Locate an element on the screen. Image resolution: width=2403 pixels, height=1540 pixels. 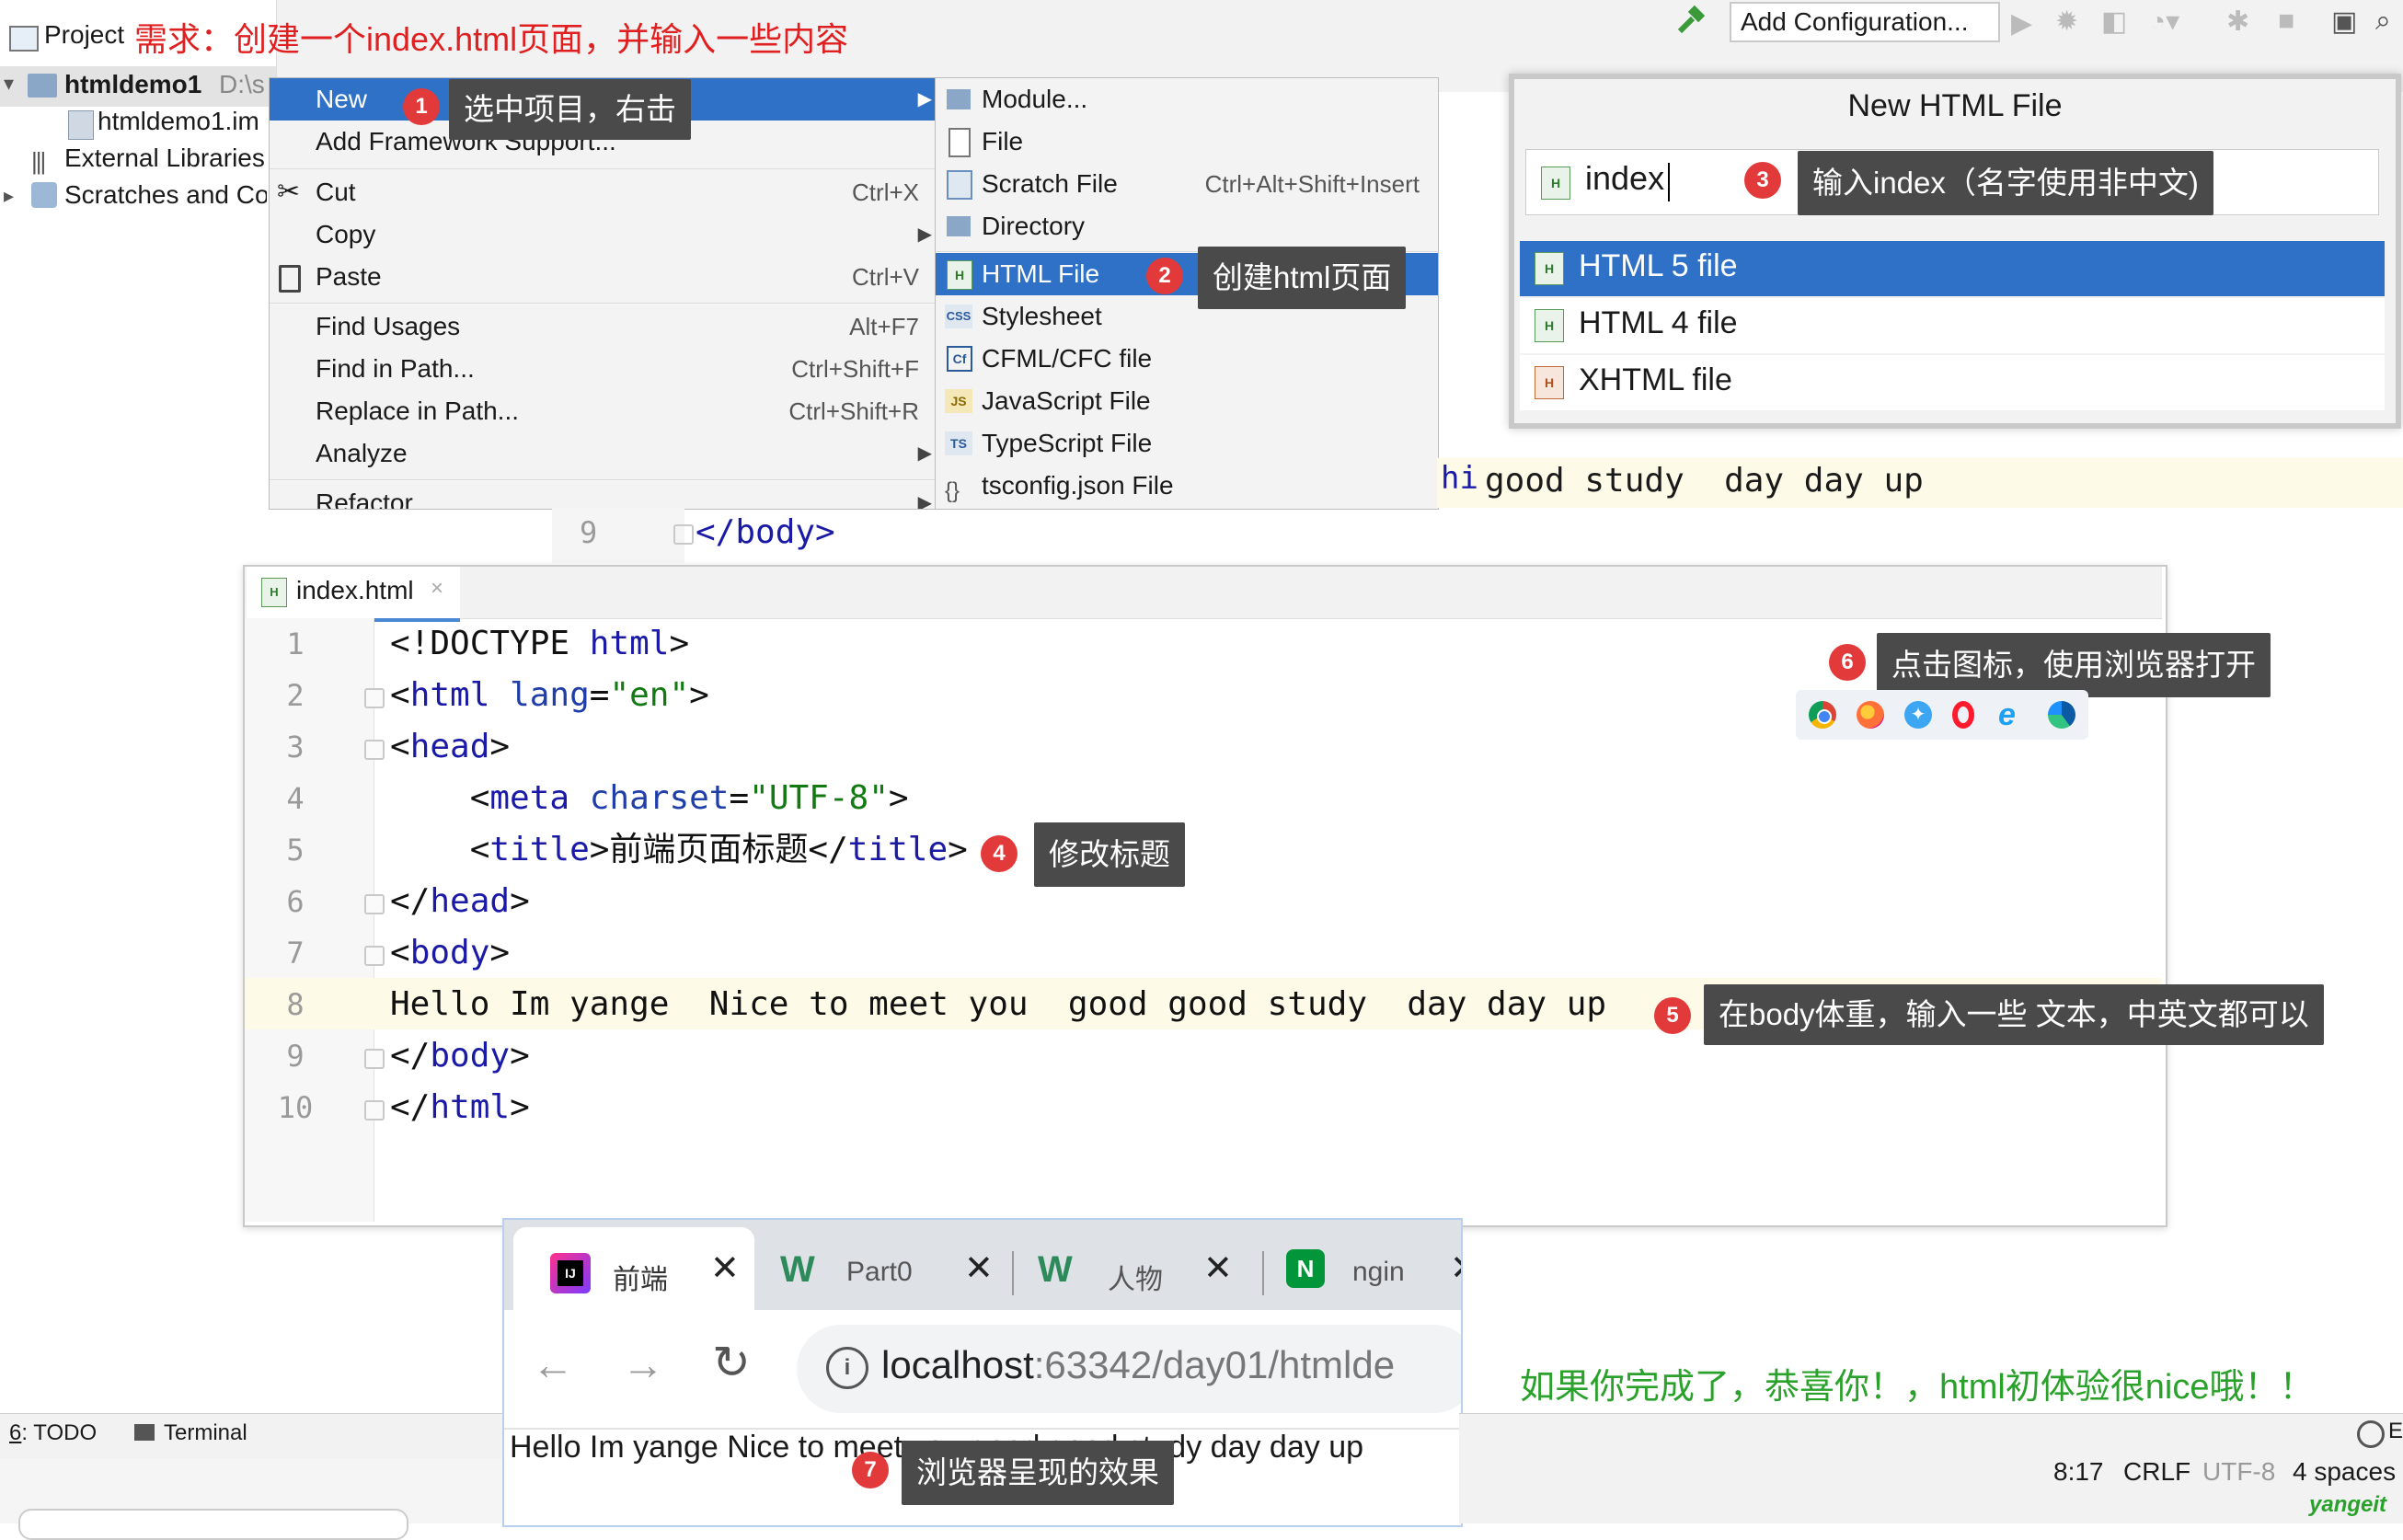
editor-tab-index: H index.html × is located at coordinates (353, 594).